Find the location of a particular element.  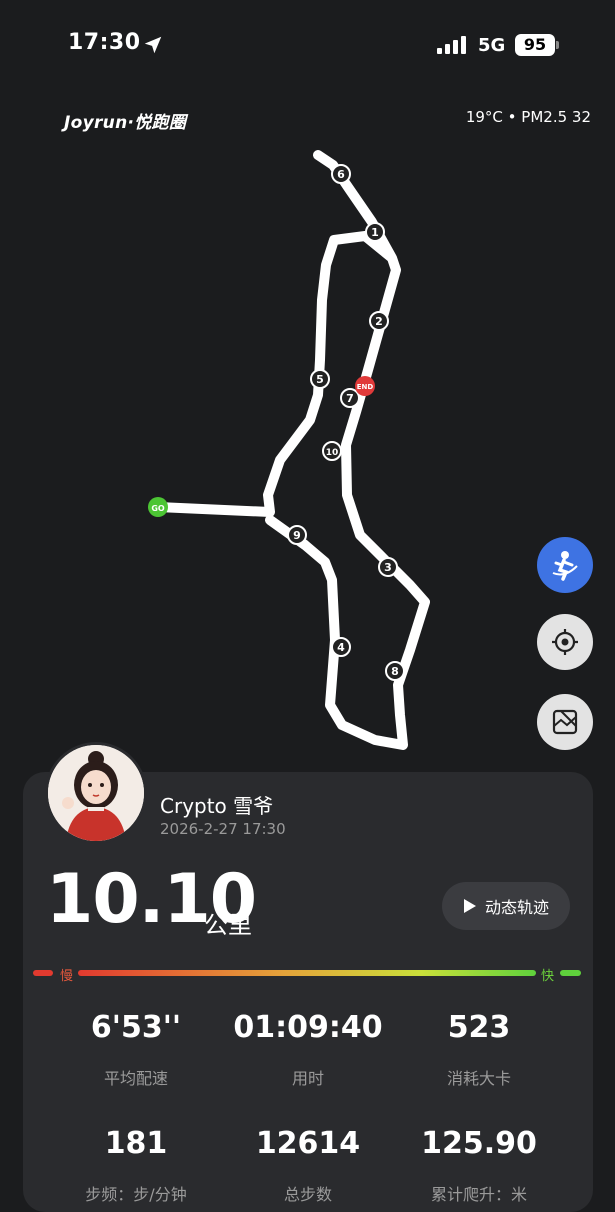

stat-label: 用时 is located at coordinates (307, 1078).